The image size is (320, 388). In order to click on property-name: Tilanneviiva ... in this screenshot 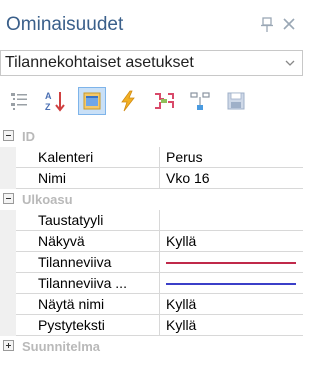, I will do `click(88, 283)`.